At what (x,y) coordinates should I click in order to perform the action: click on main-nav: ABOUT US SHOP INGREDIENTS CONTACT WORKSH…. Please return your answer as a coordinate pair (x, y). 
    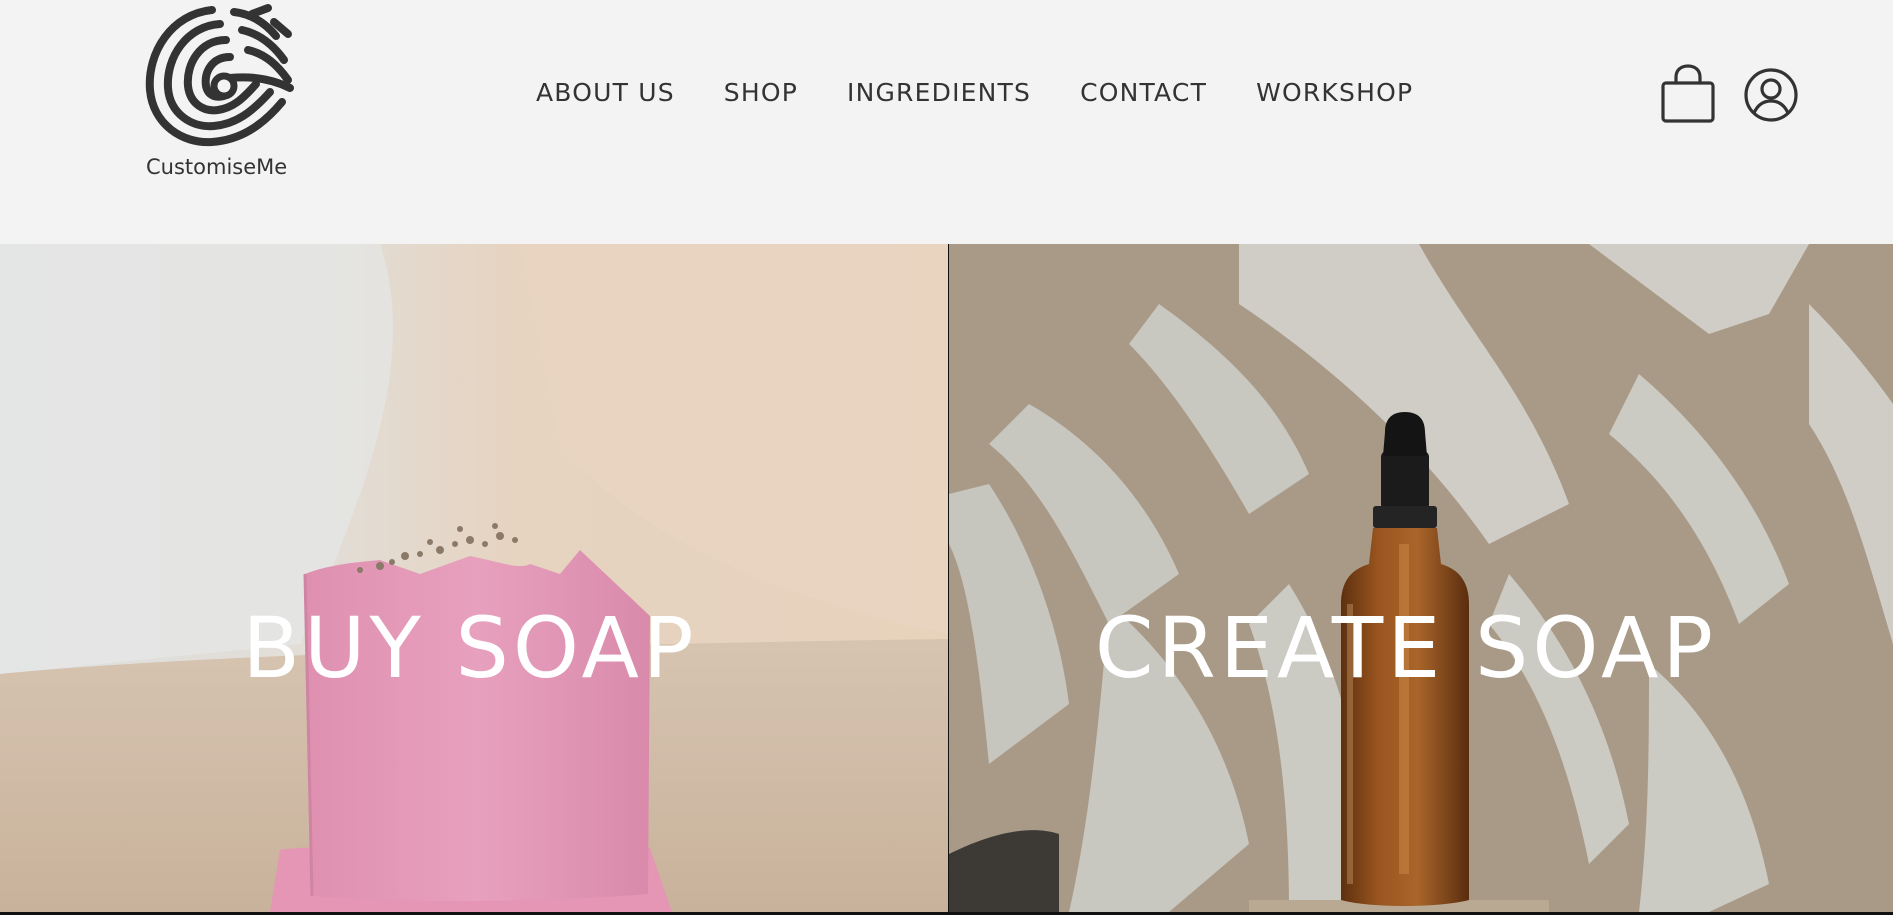
    Looking at the image, I should click on (974, 93).